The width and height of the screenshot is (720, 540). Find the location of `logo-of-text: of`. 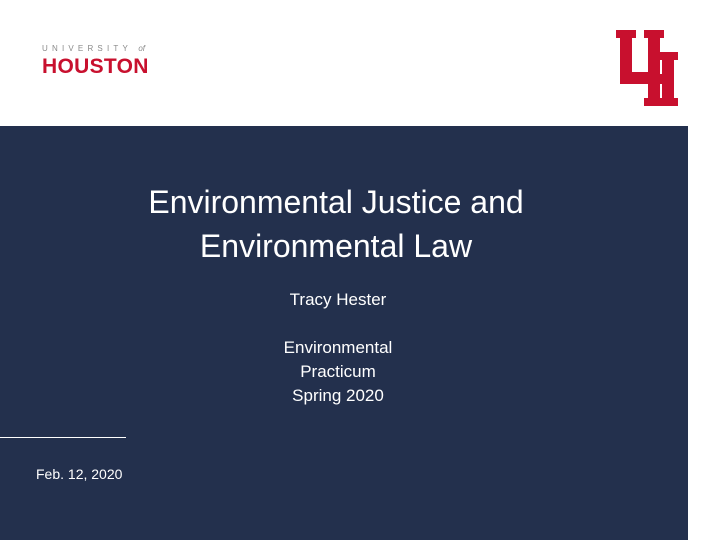

logo-of-text: of is located at coordinates (141, 48).